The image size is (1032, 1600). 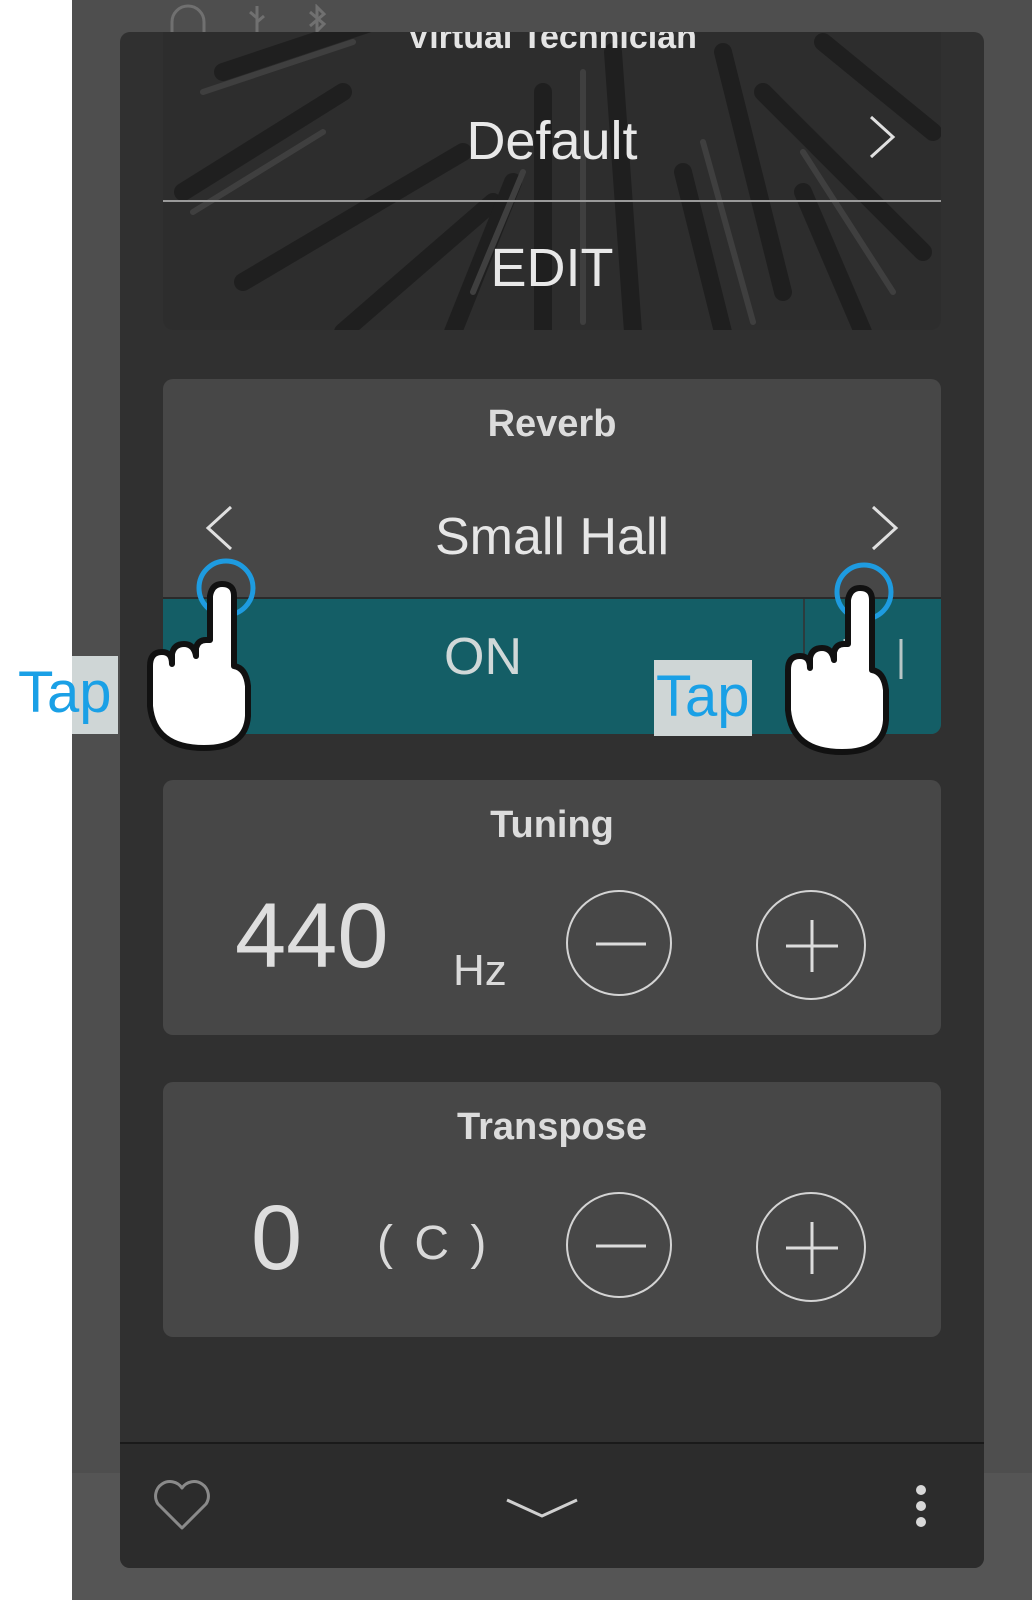 I want to click on divider, so click(x=552, y=201).